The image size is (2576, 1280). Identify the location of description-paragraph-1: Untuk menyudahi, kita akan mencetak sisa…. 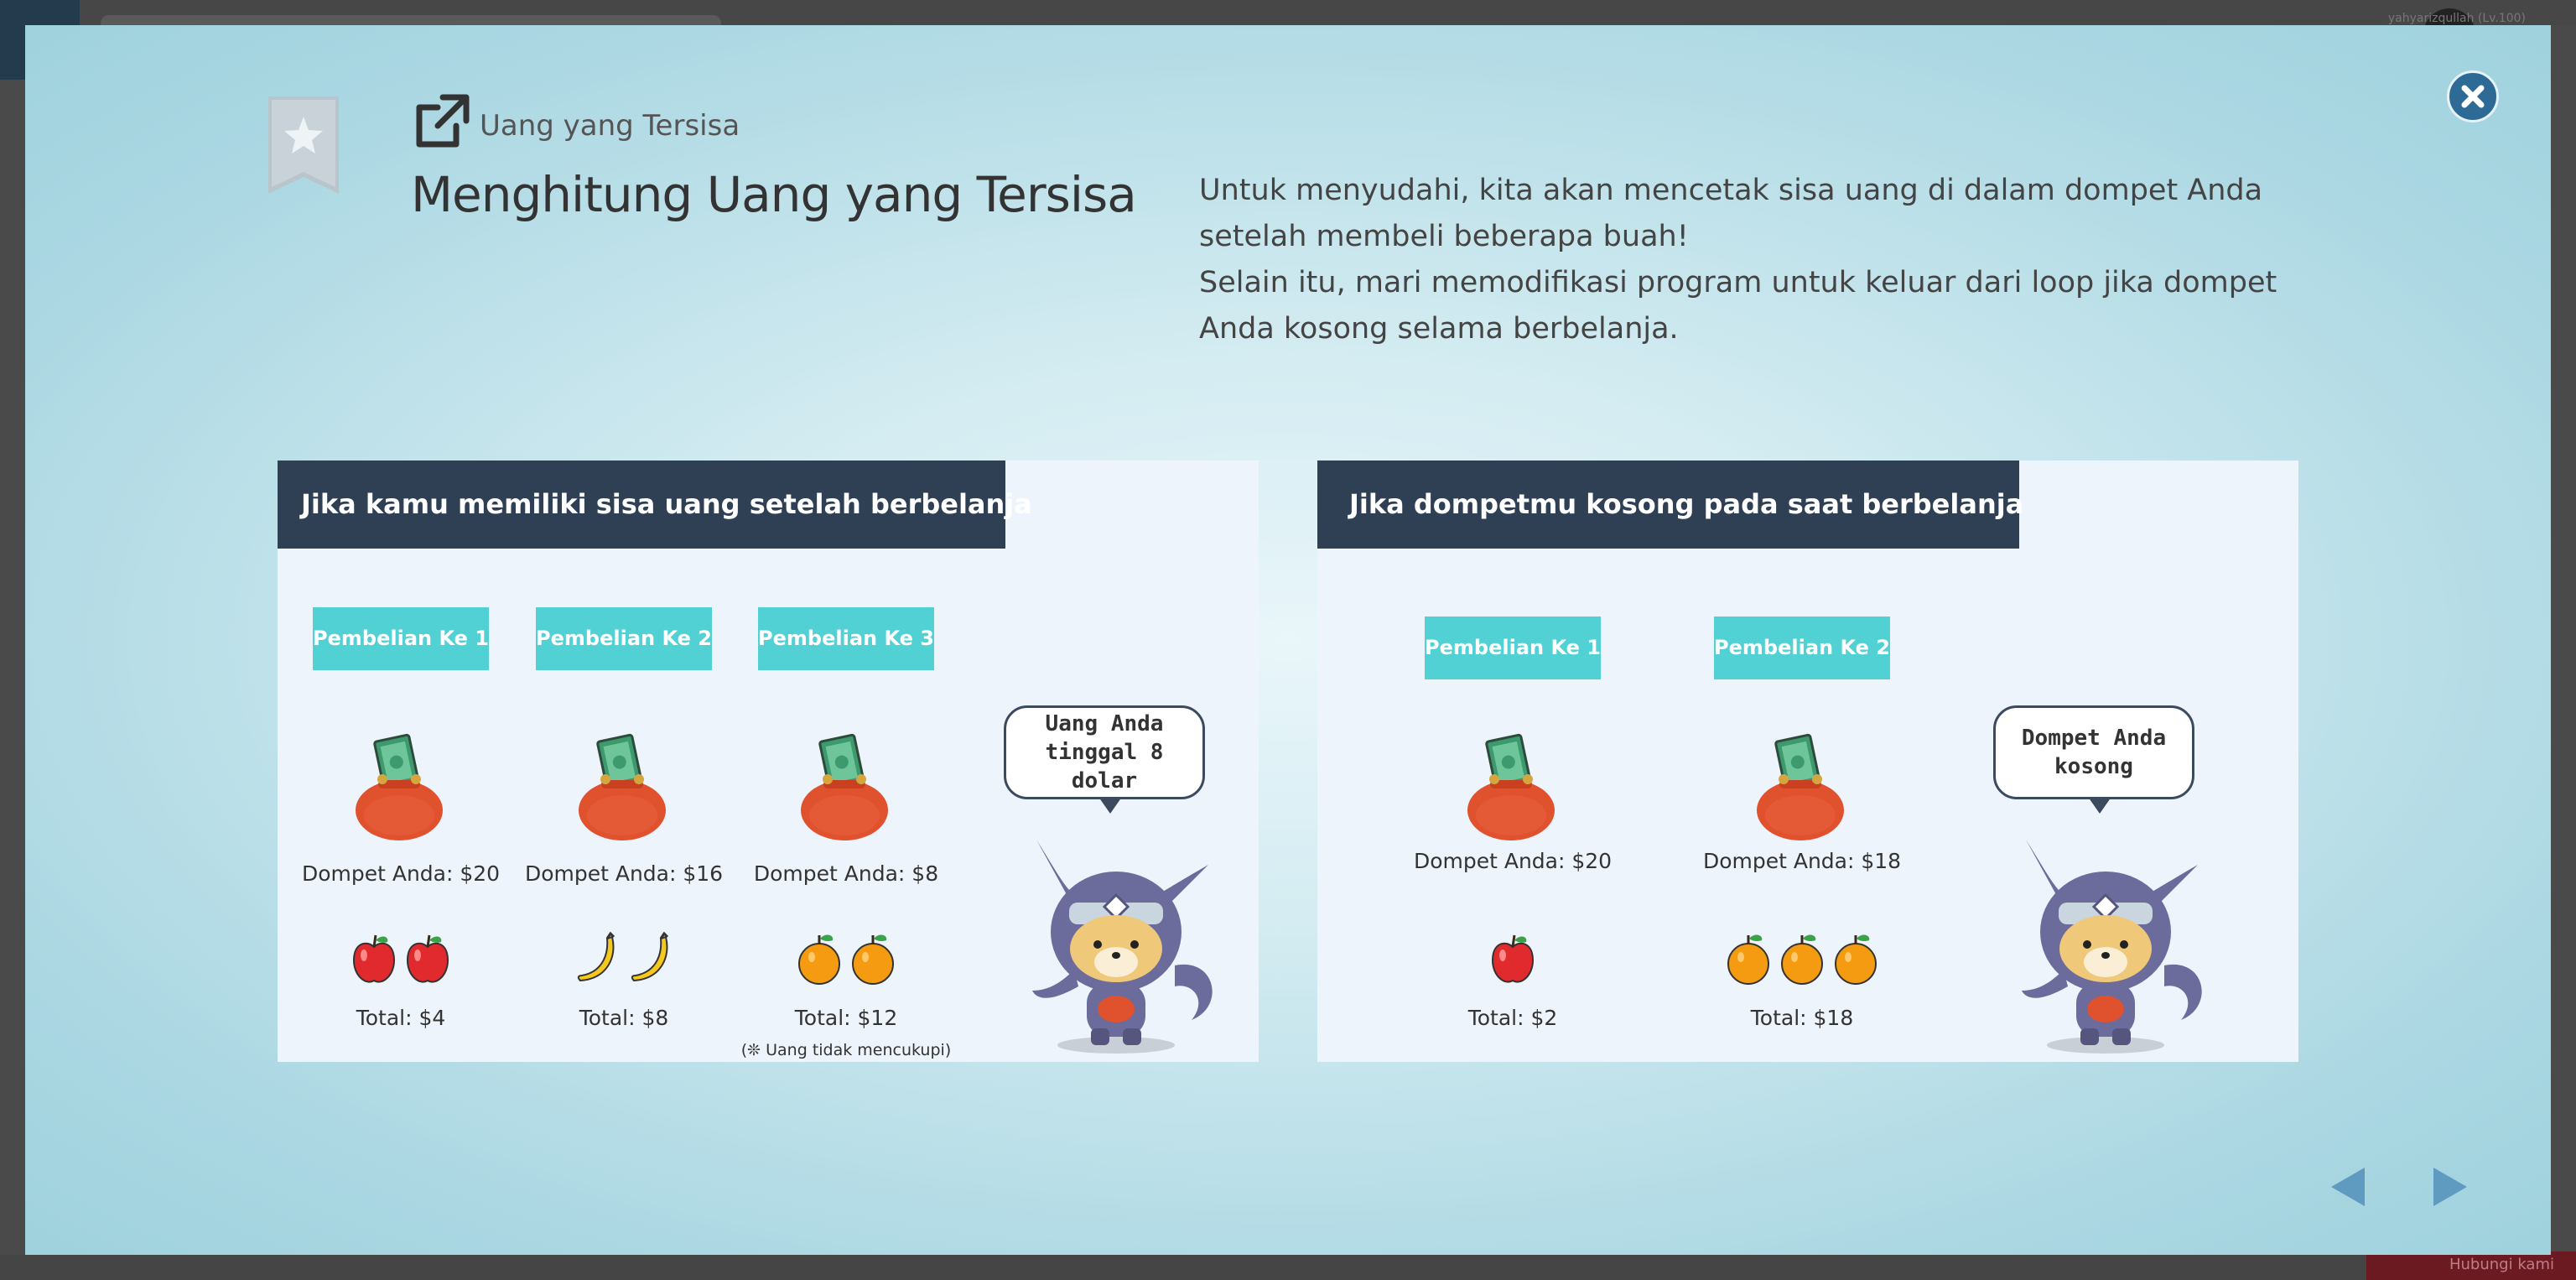
(1731, 213).